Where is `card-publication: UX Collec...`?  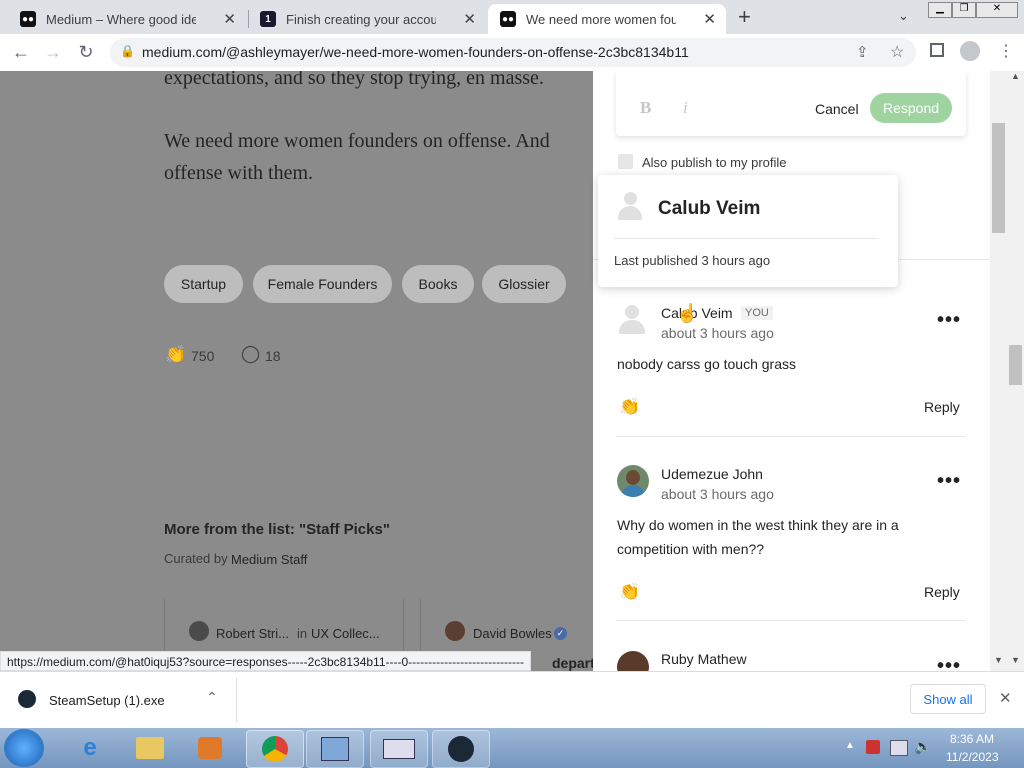 card-publication: UX Collec... is located at coordinates (345, 633).